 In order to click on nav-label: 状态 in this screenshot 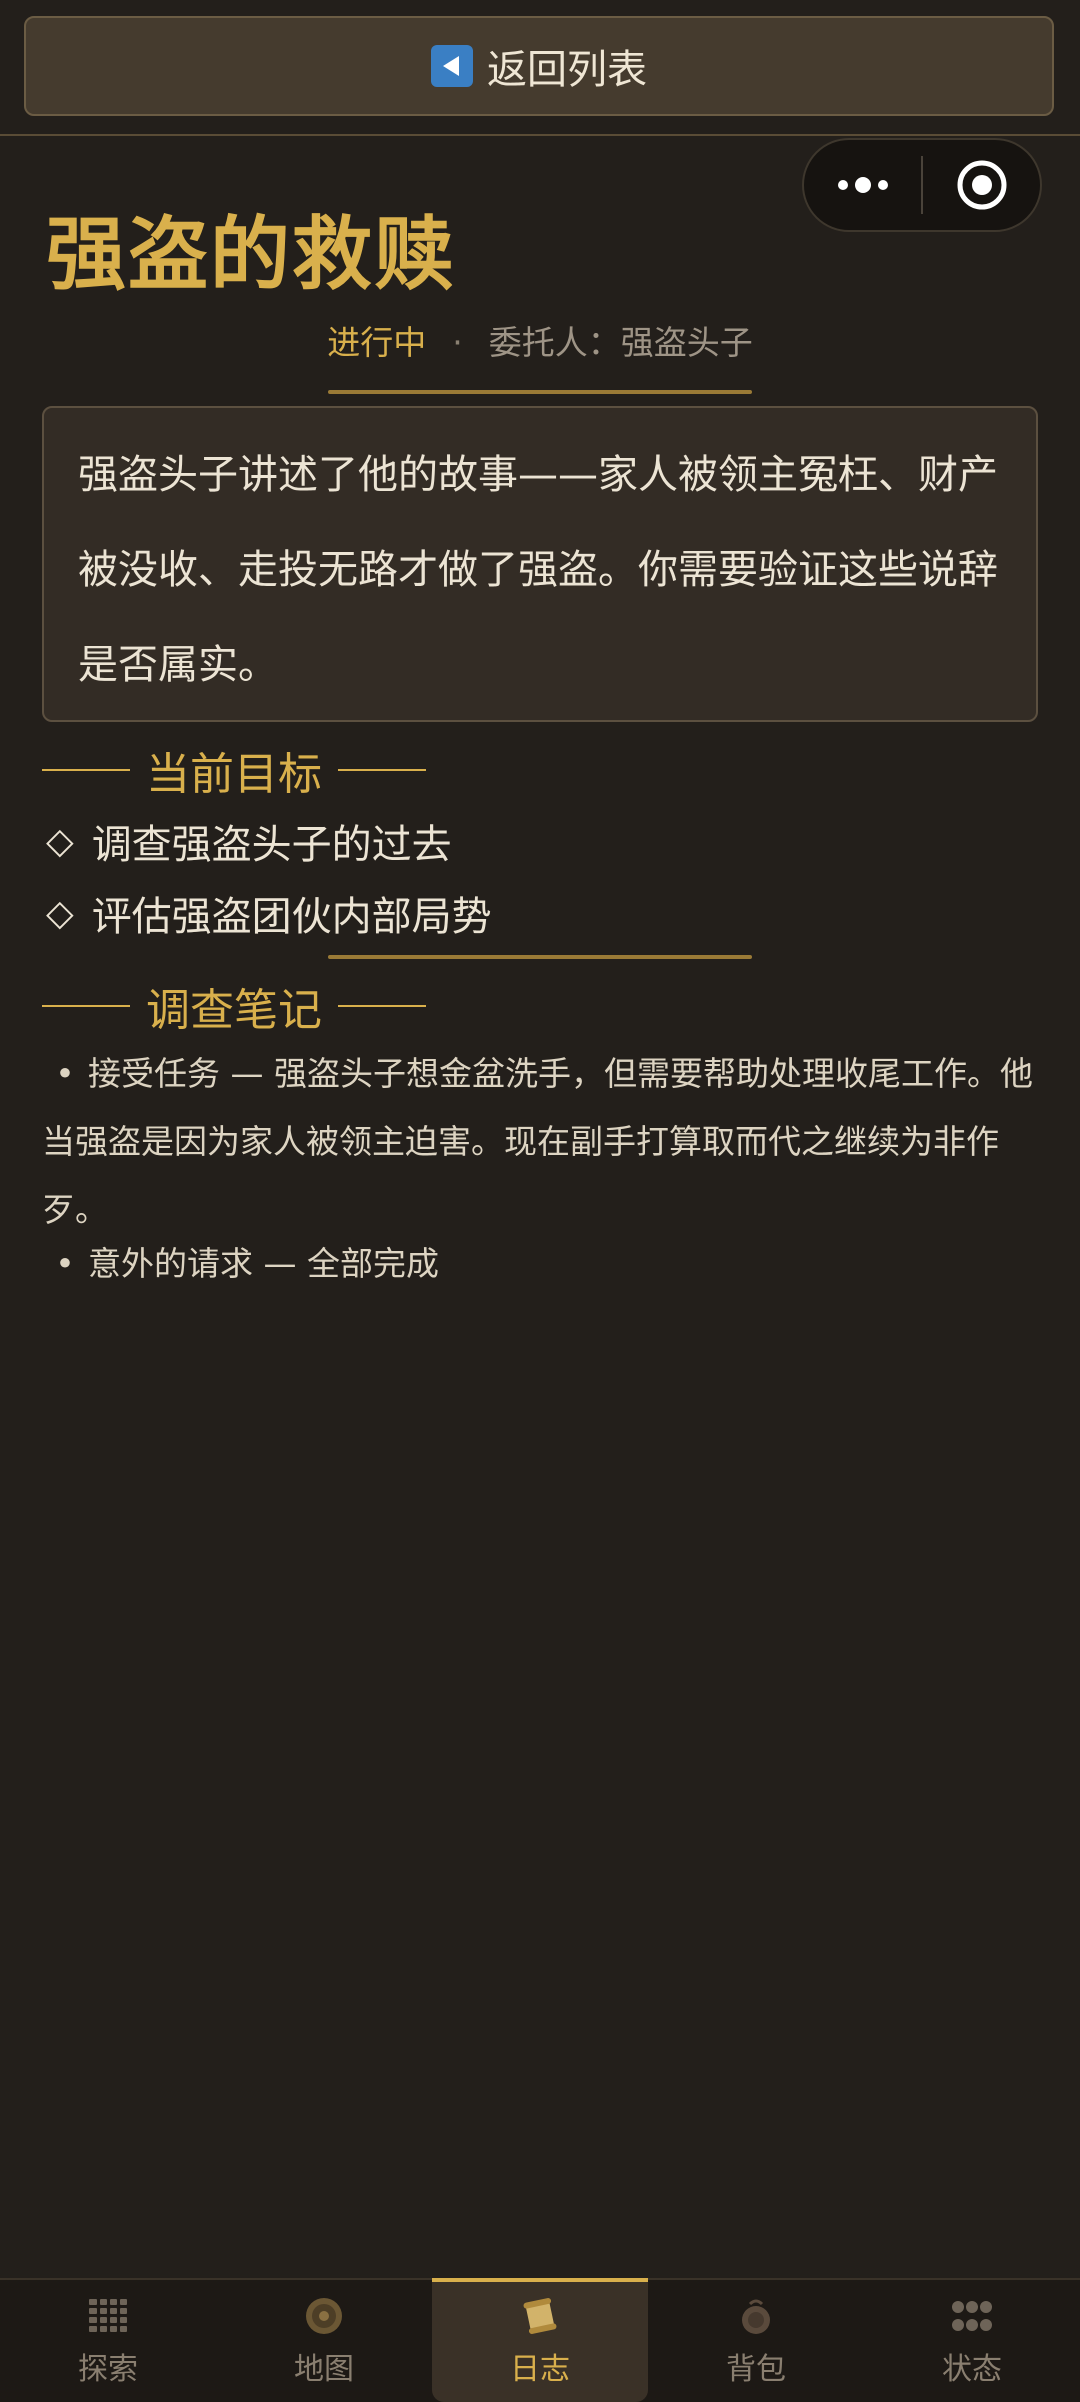, I will do `click(972, 2369)`.